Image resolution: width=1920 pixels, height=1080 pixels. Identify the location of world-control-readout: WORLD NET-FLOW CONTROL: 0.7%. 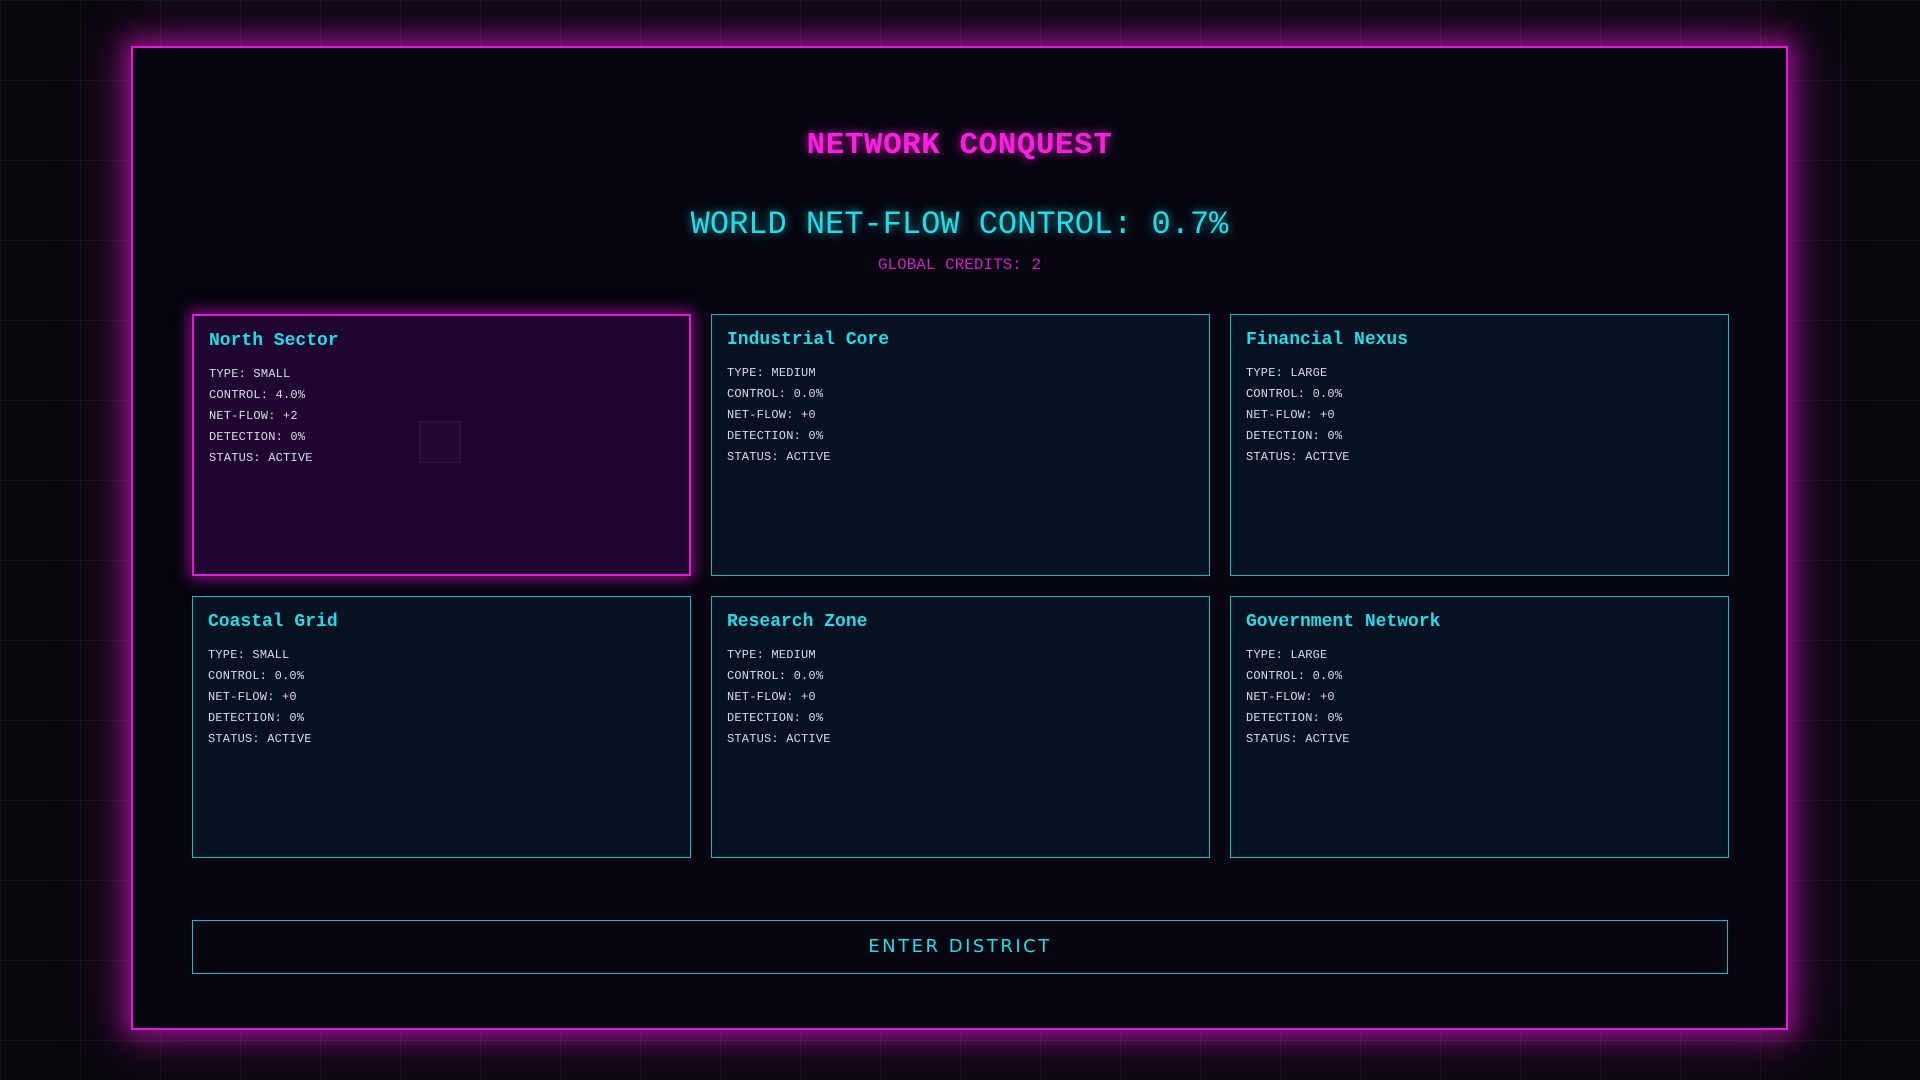
(959, 224).